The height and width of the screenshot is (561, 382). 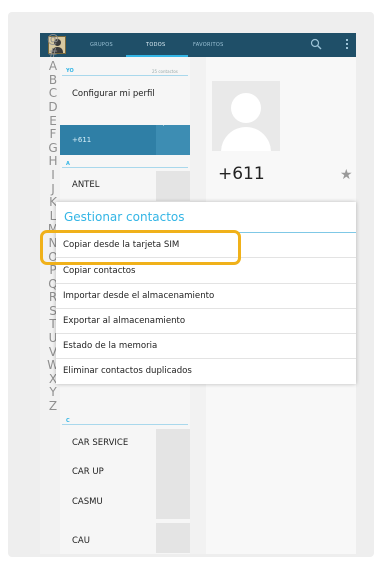 What do you see at coordinates (113, 94) in the screenshot?
I see `my-profile-item: Configurar mi perfil` at bounding box center [113, 94].